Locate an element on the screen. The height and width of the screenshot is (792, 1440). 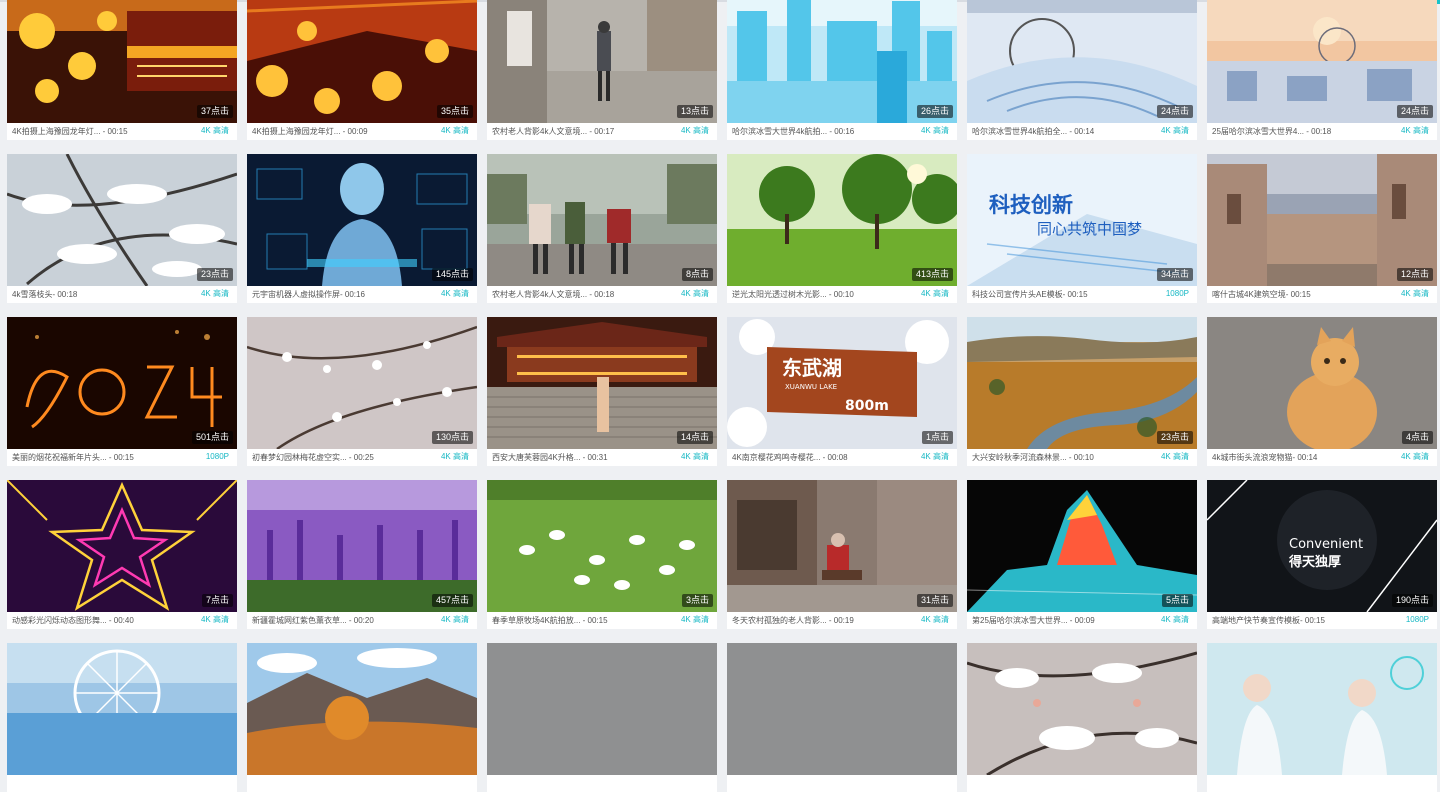
thumbnail-image: 东武湖 XUANWU LAKE 800m is located at coordinates (842, 383).